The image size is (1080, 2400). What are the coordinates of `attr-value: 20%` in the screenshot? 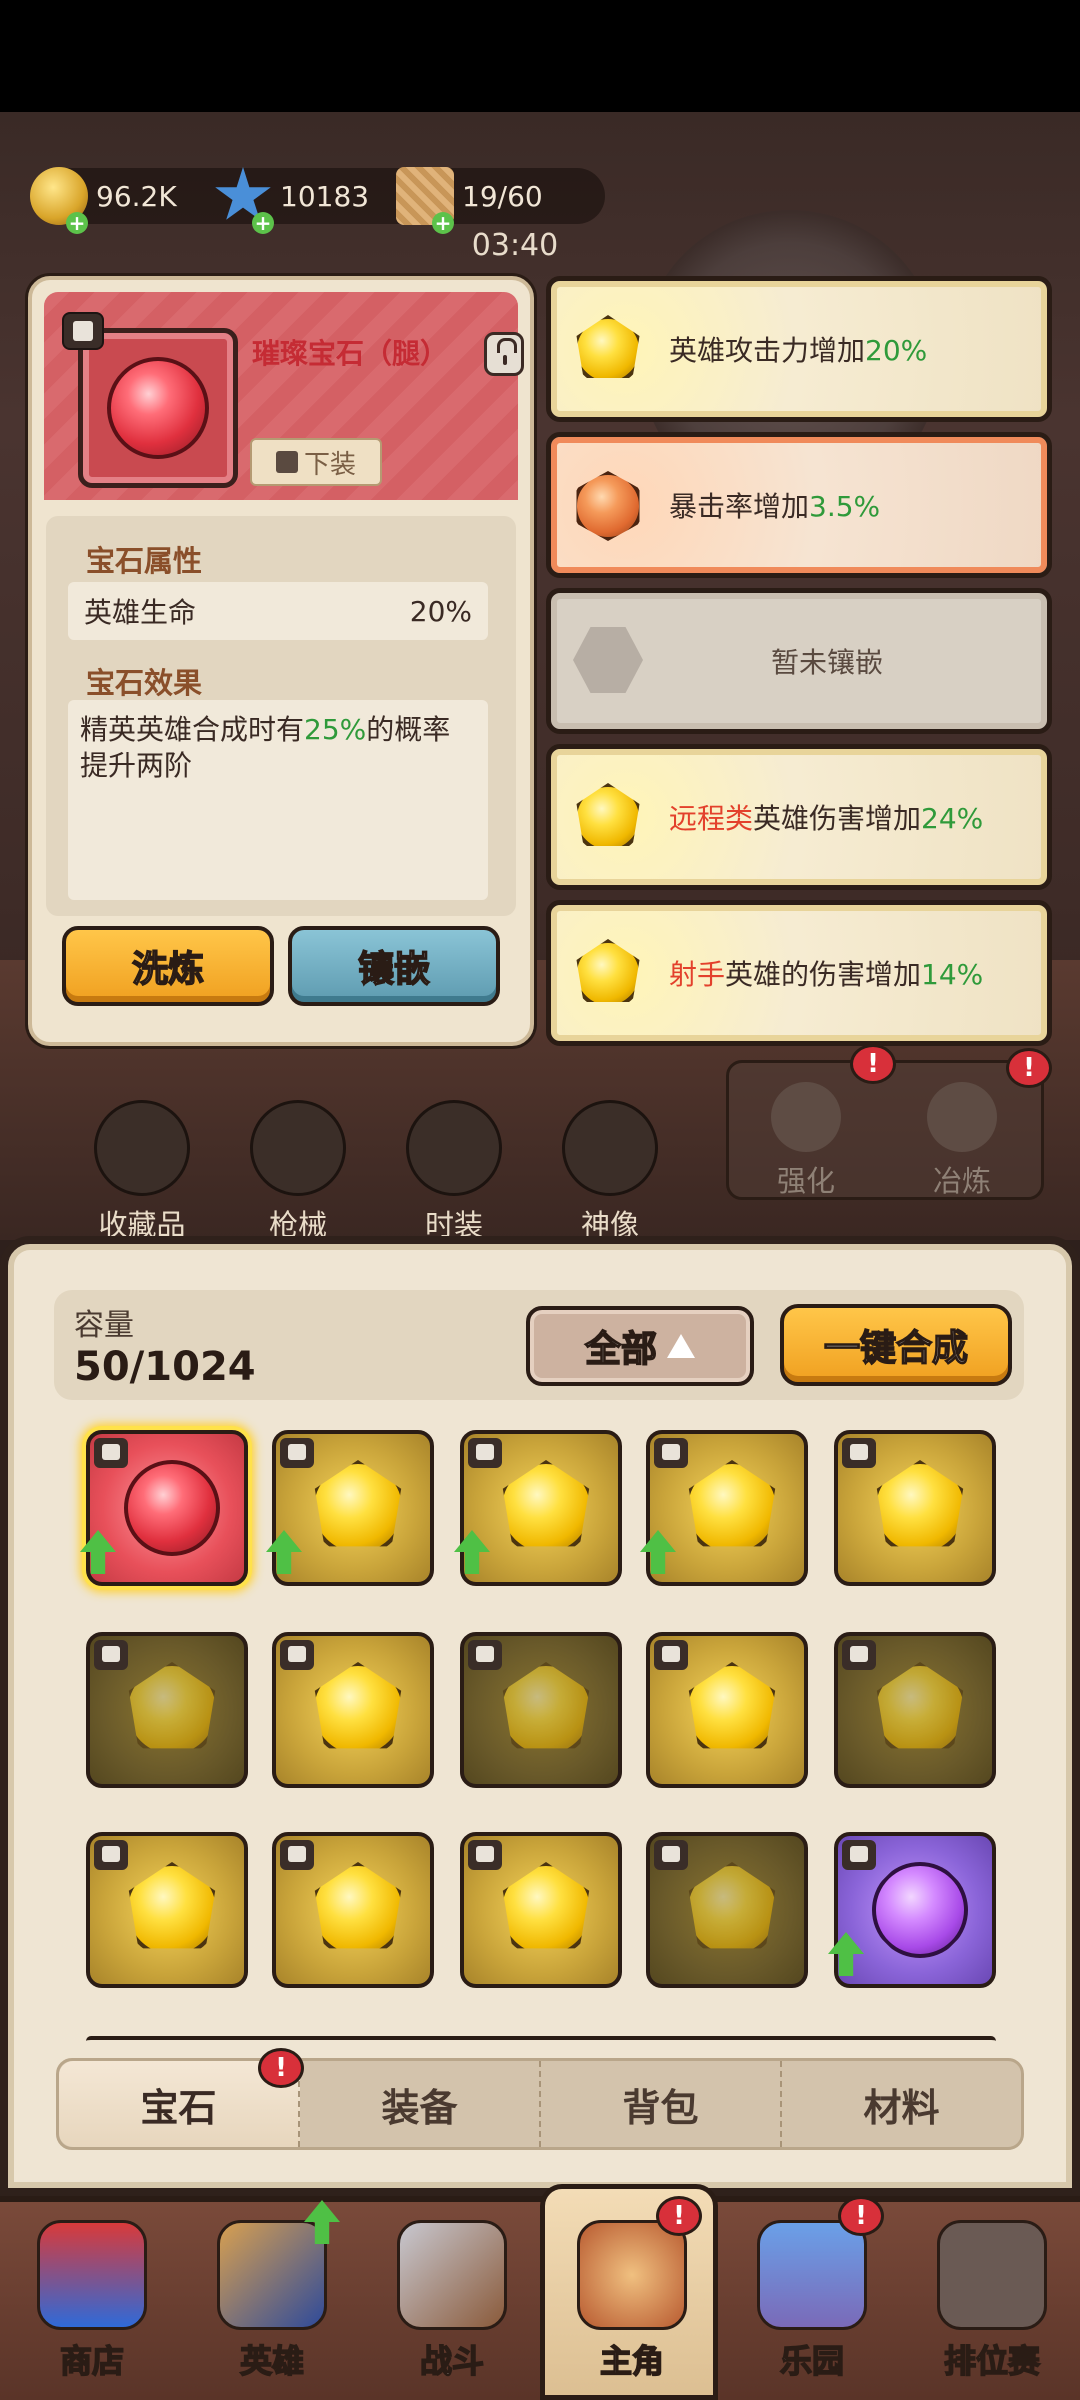 It's located at (440, 611).